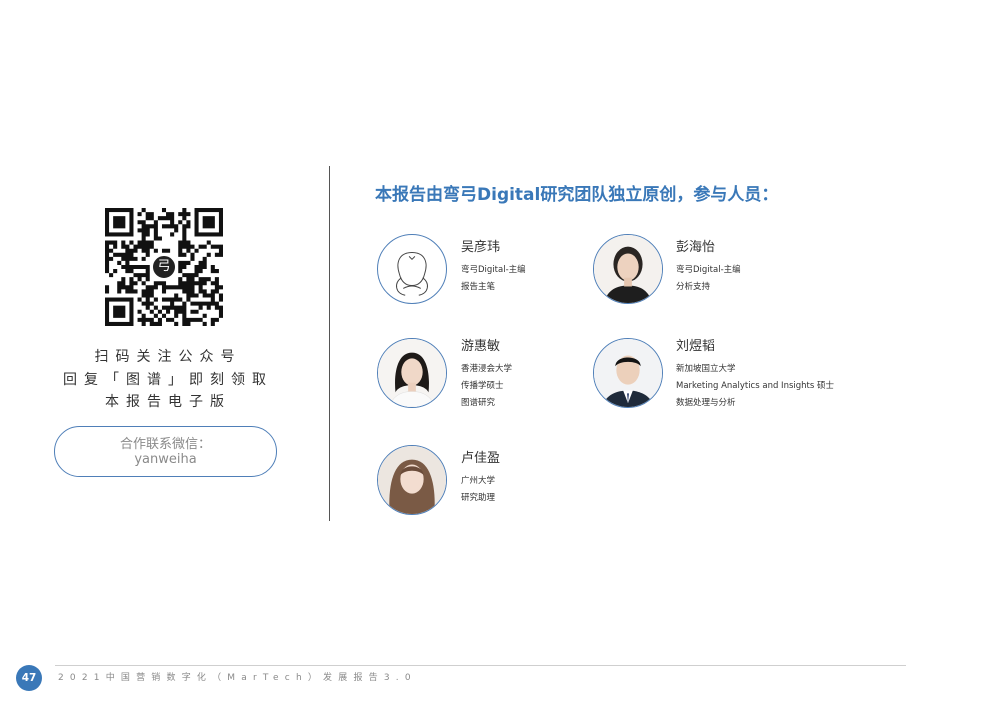 Image resolution: width=994 pixels, height=710 pixels. What do you see at coordinates (481, 247) in the screenshot?
I see `member-name: 吴彦玮` at bounding box center [481, 247].